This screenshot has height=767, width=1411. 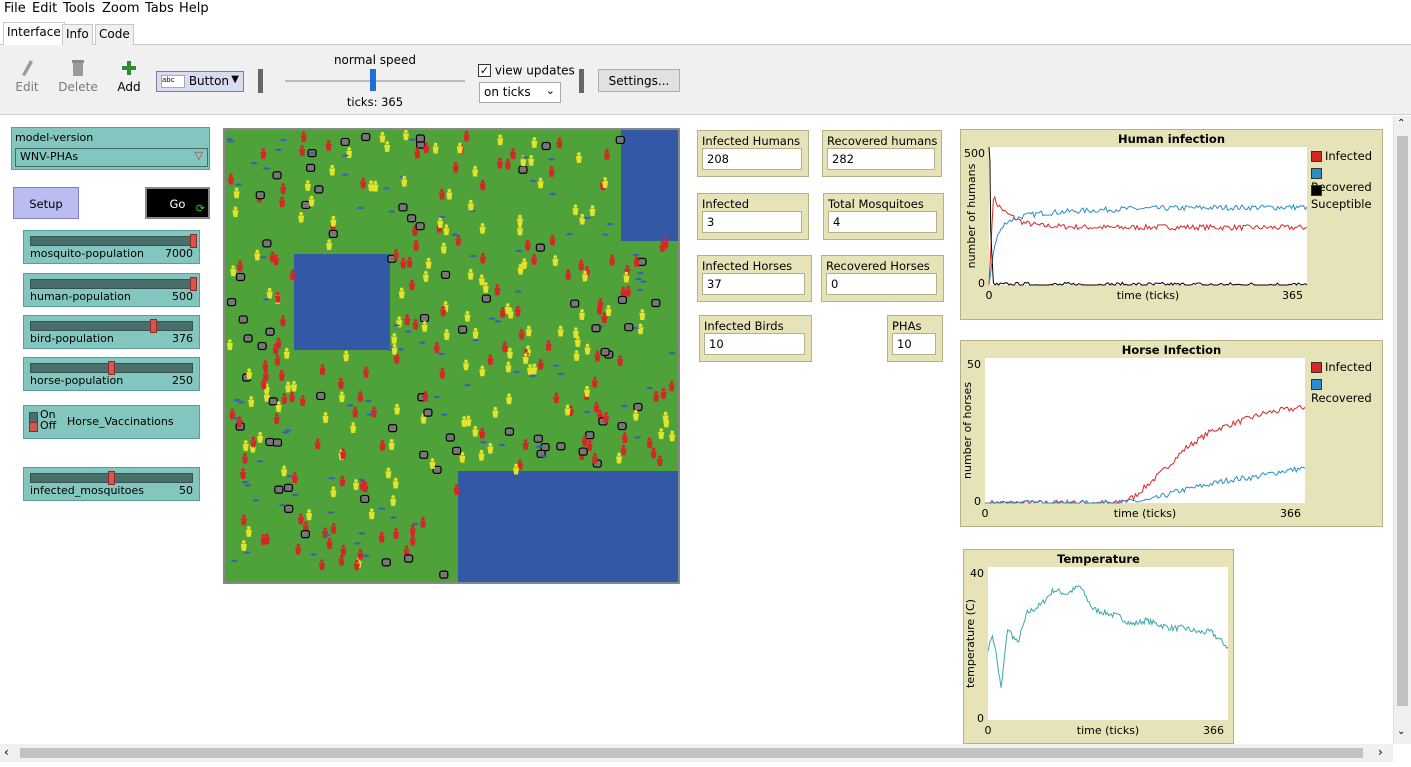 I want to click on monitor-recovered-humans: Recovered humans 282, so click(x=882, y=153).